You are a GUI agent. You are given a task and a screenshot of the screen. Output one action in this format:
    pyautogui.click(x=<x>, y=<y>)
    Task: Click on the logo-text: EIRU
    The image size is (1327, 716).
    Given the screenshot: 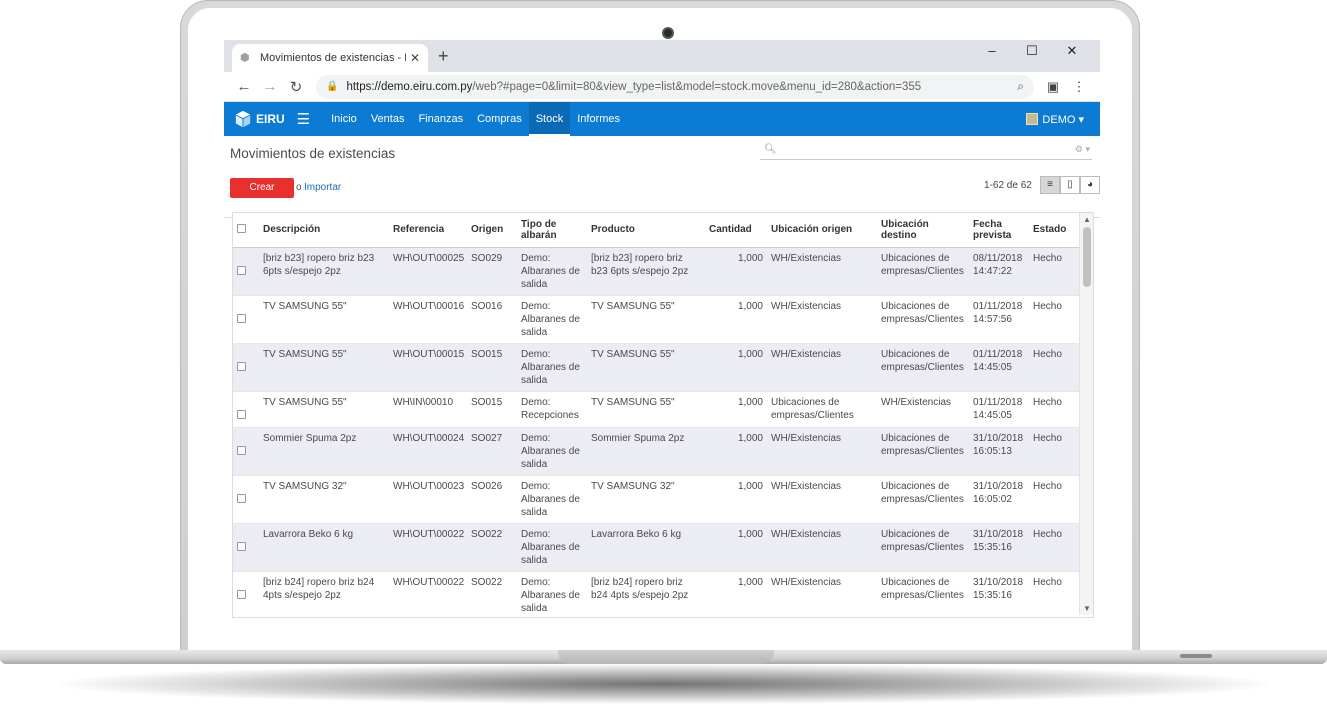 What is the action you would take?
    pyautogui.click(x=270, y=119)
    